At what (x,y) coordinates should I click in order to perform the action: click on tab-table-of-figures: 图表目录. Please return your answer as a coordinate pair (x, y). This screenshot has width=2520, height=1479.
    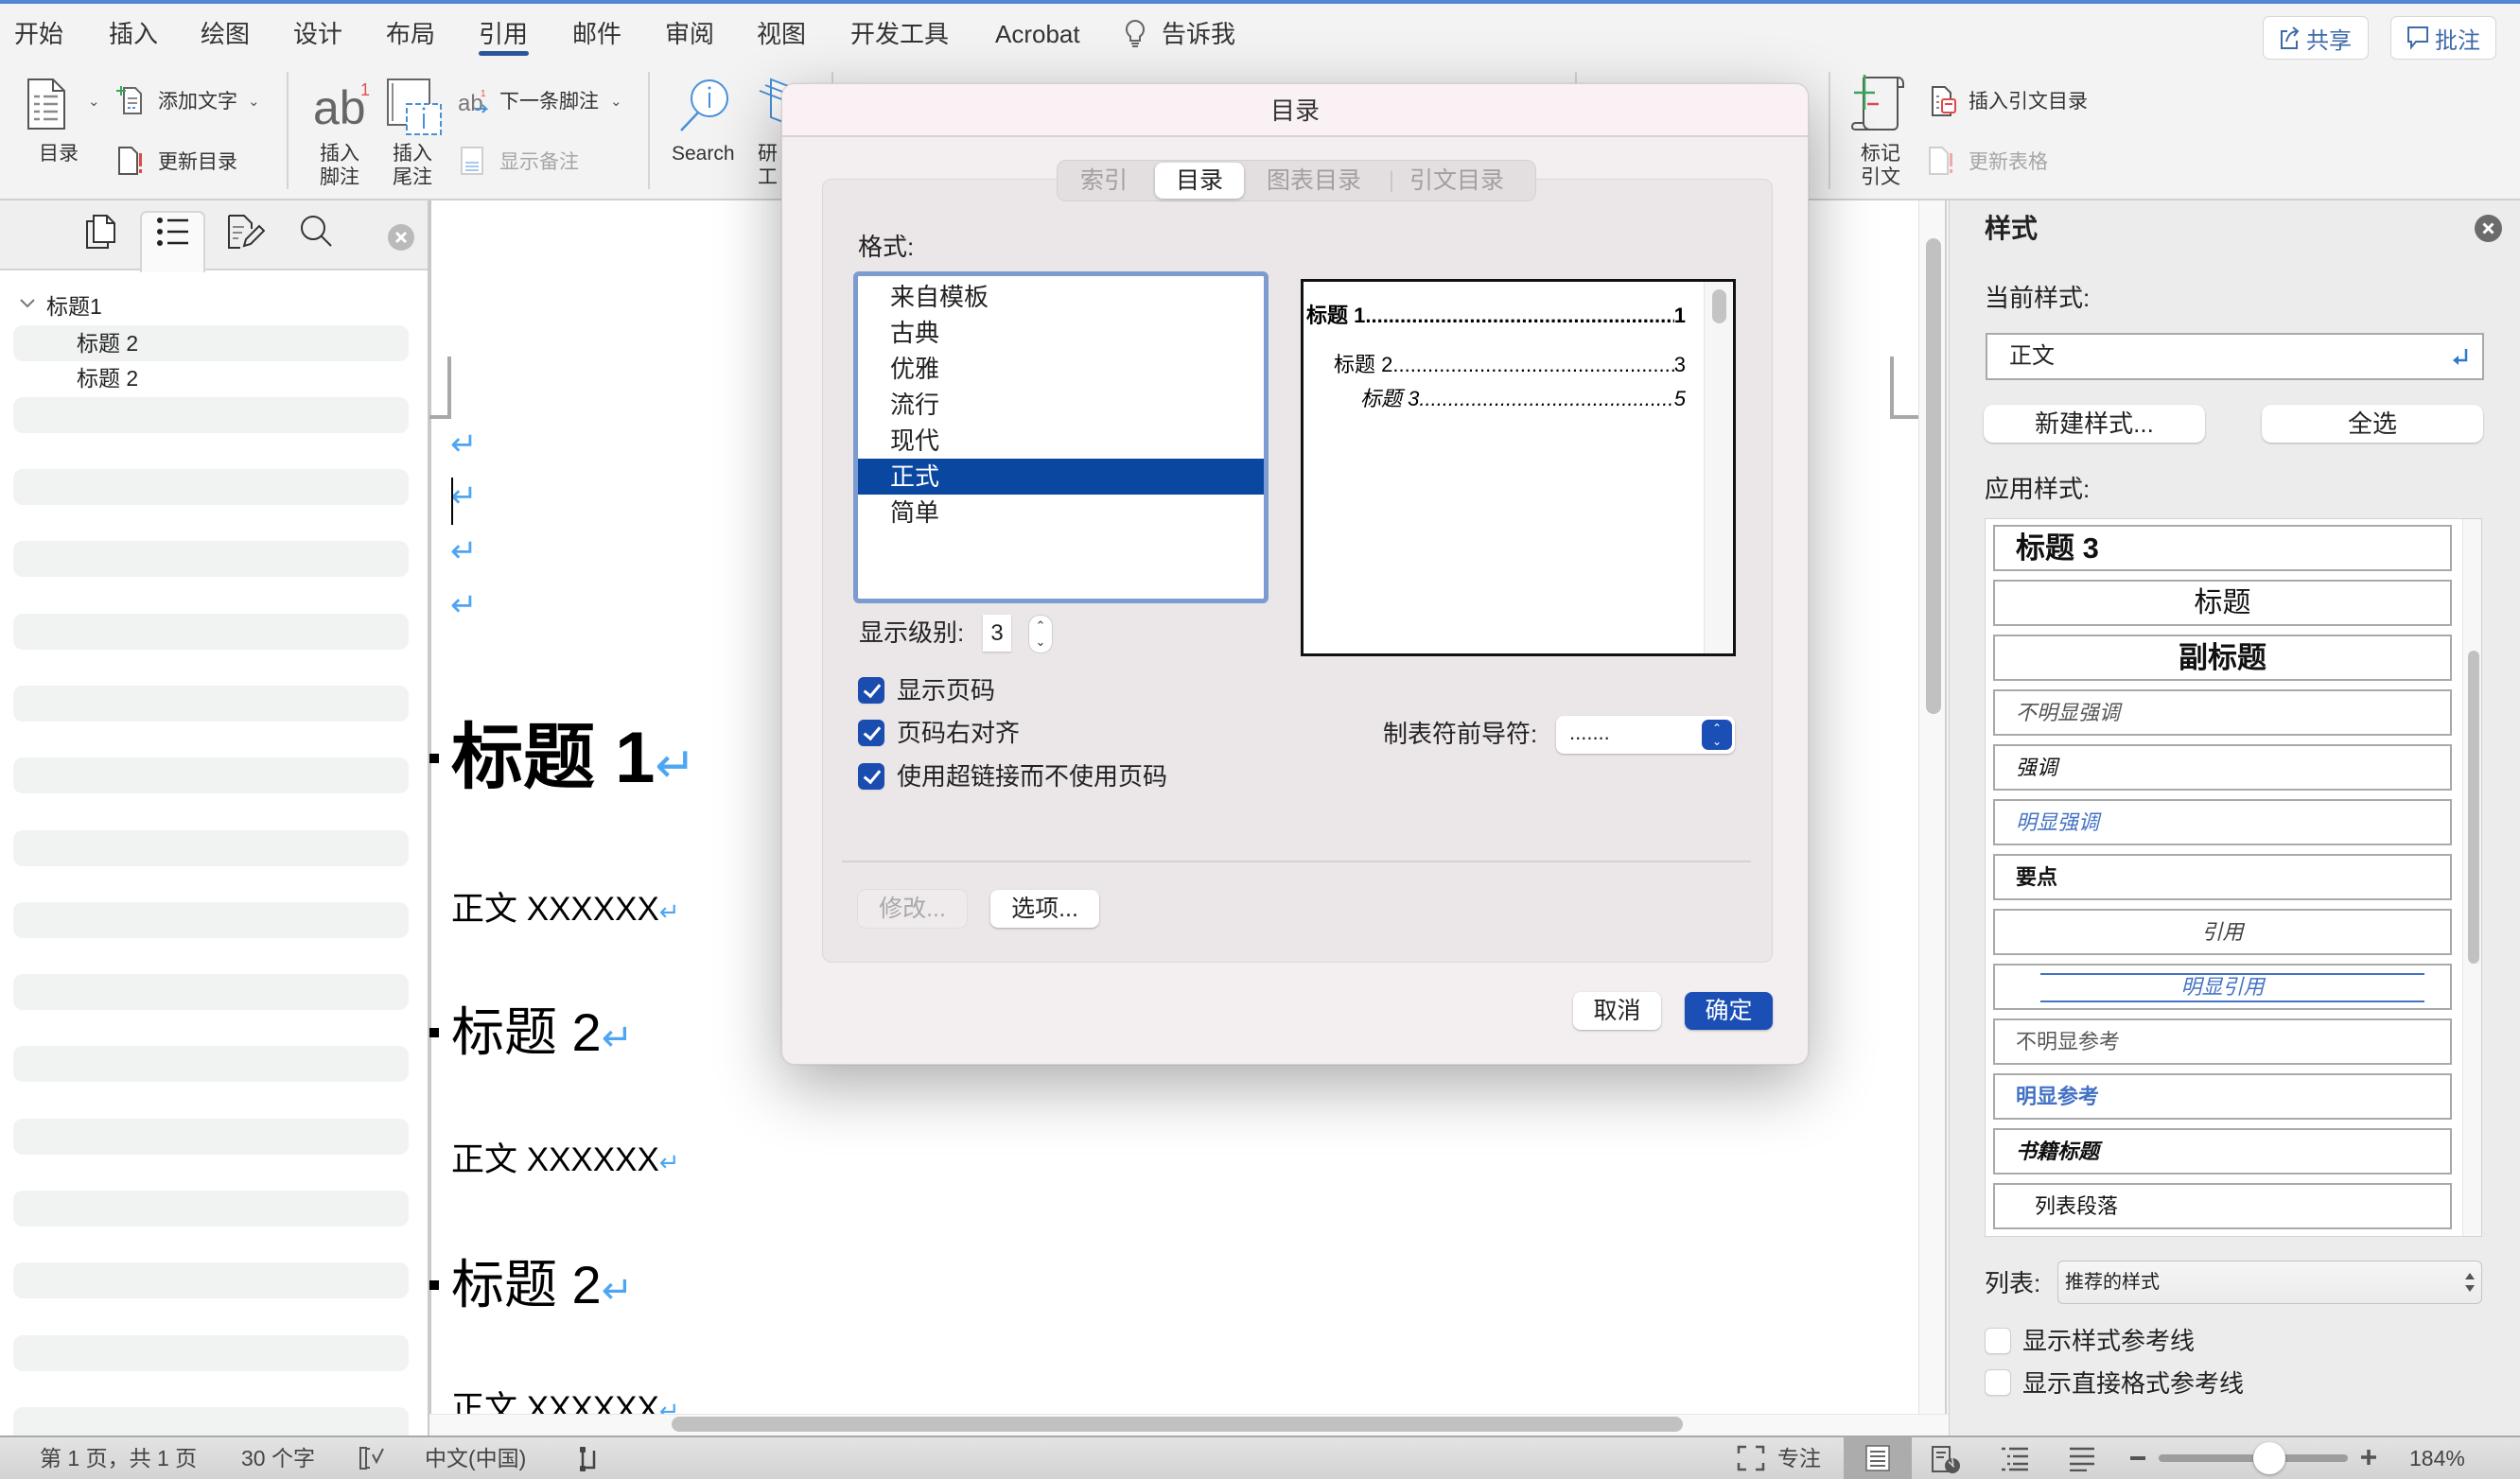
    Looking at the image, I should click on (1314, 181).